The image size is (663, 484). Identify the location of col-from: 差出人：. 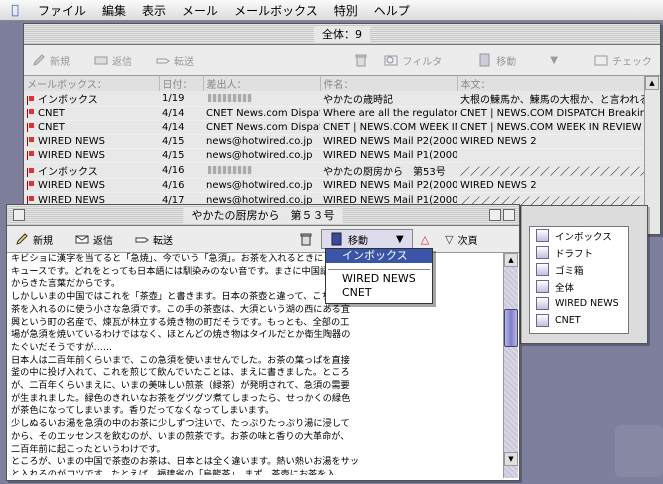
(262, 83).